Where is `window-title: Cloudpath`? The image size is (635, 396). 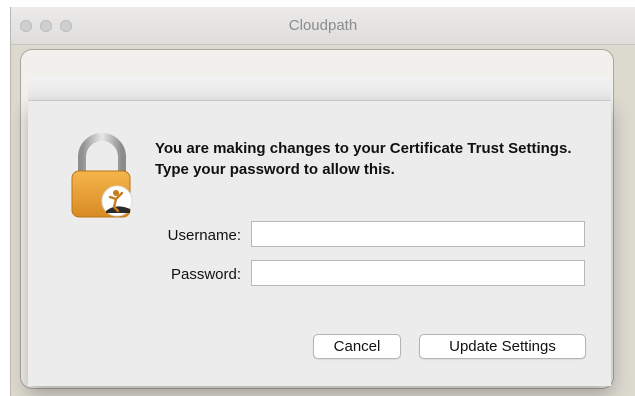 window-title: Cloudpath is located at coordinates (323, 25).